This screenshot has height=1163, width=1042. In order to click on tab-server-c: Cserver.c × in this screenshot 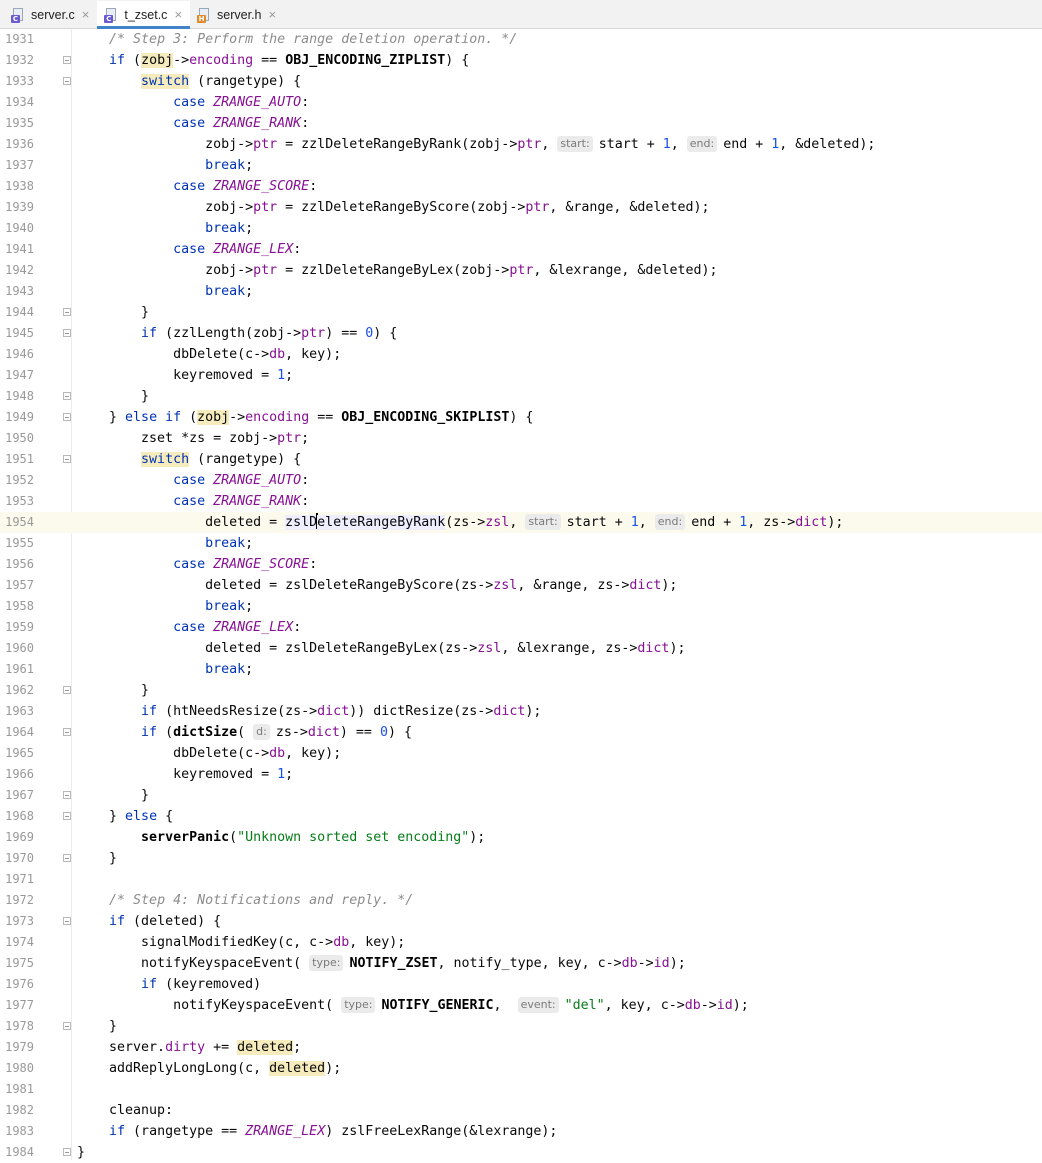, I will do `click(50, 14)`.